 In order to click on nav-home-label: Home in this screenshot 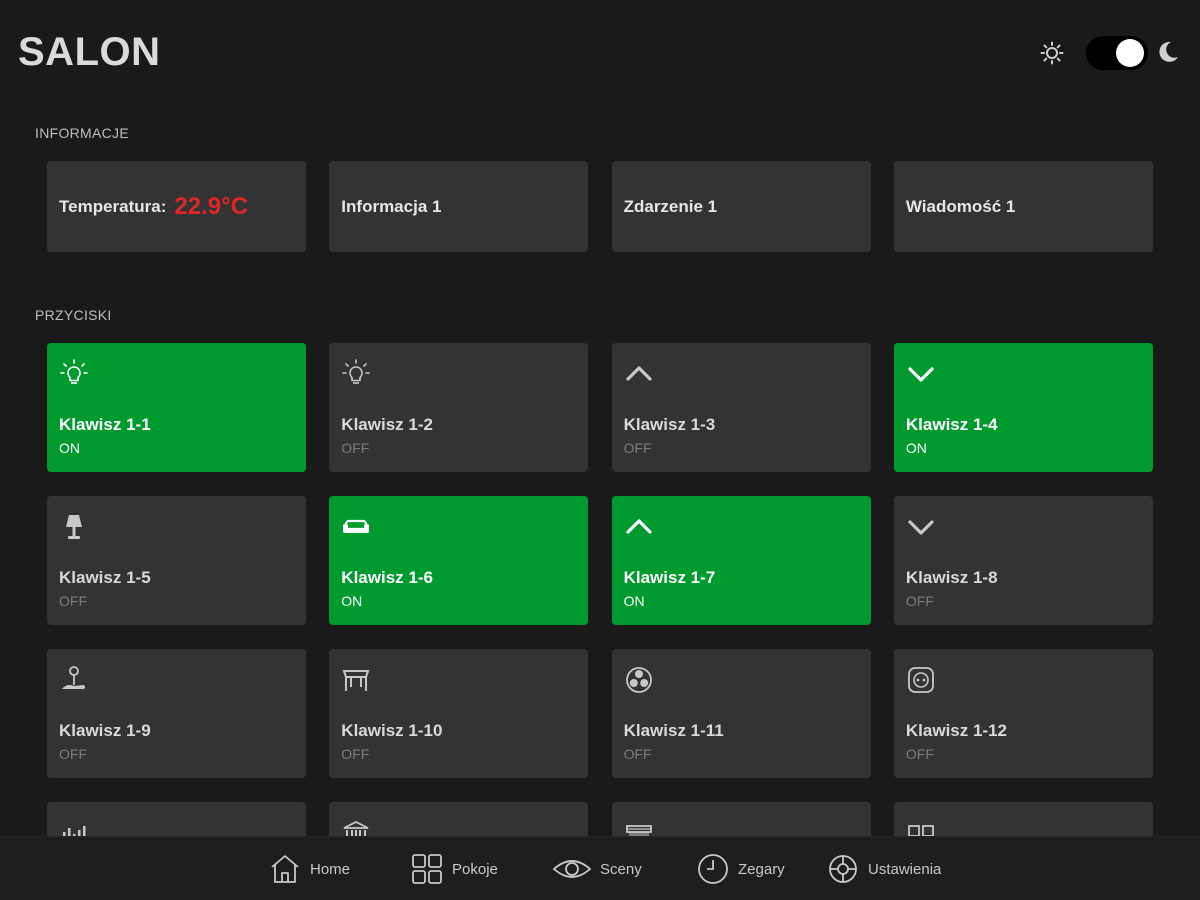, I will do `click(330, 869)`.